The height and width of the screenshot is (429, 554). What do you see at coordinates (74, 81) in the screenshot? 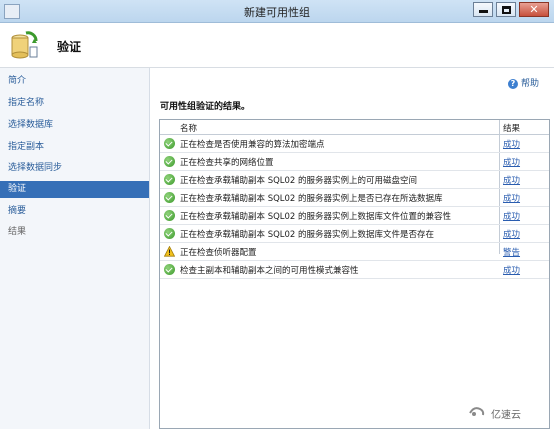
I see `nav-item-intro: 简介` at bounding box center [74, 81].